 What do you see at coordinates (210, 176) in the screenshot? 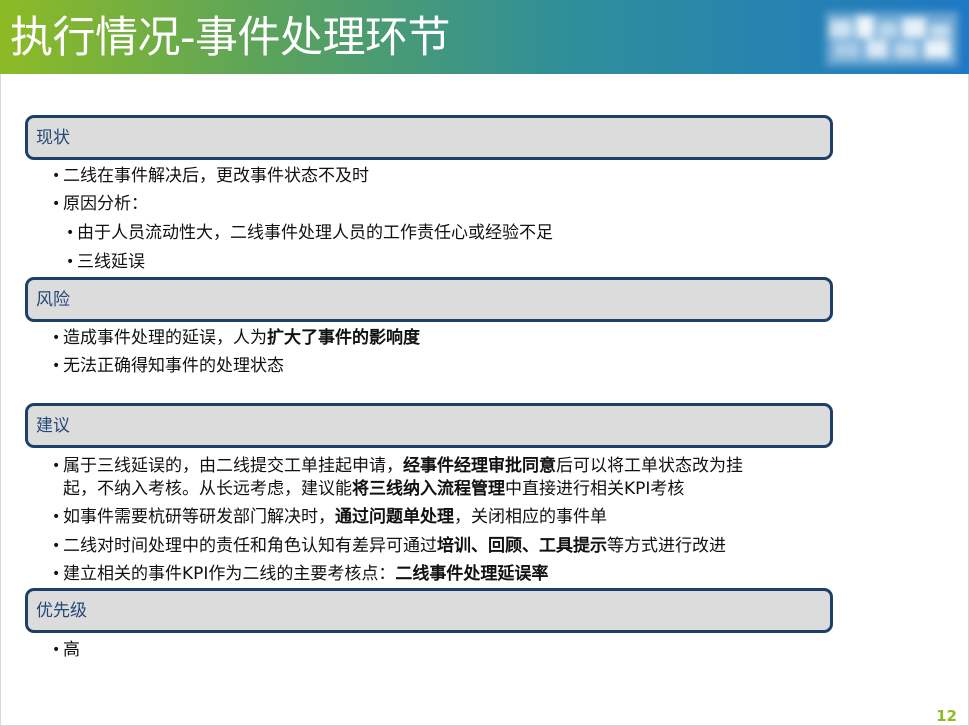
I see `bullet-status-1: • 二线在事件解决后，更改事件状态不及时` at bounding box center [210, 176].